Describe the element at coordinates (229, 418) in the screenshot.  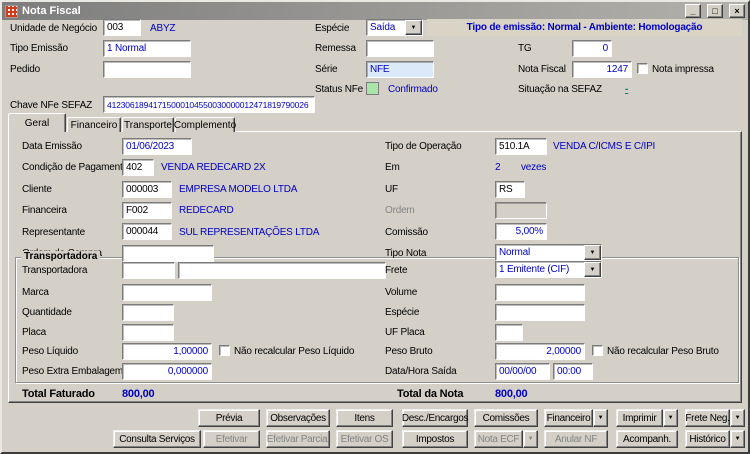
I see `previa-button: Prévia` at that location.